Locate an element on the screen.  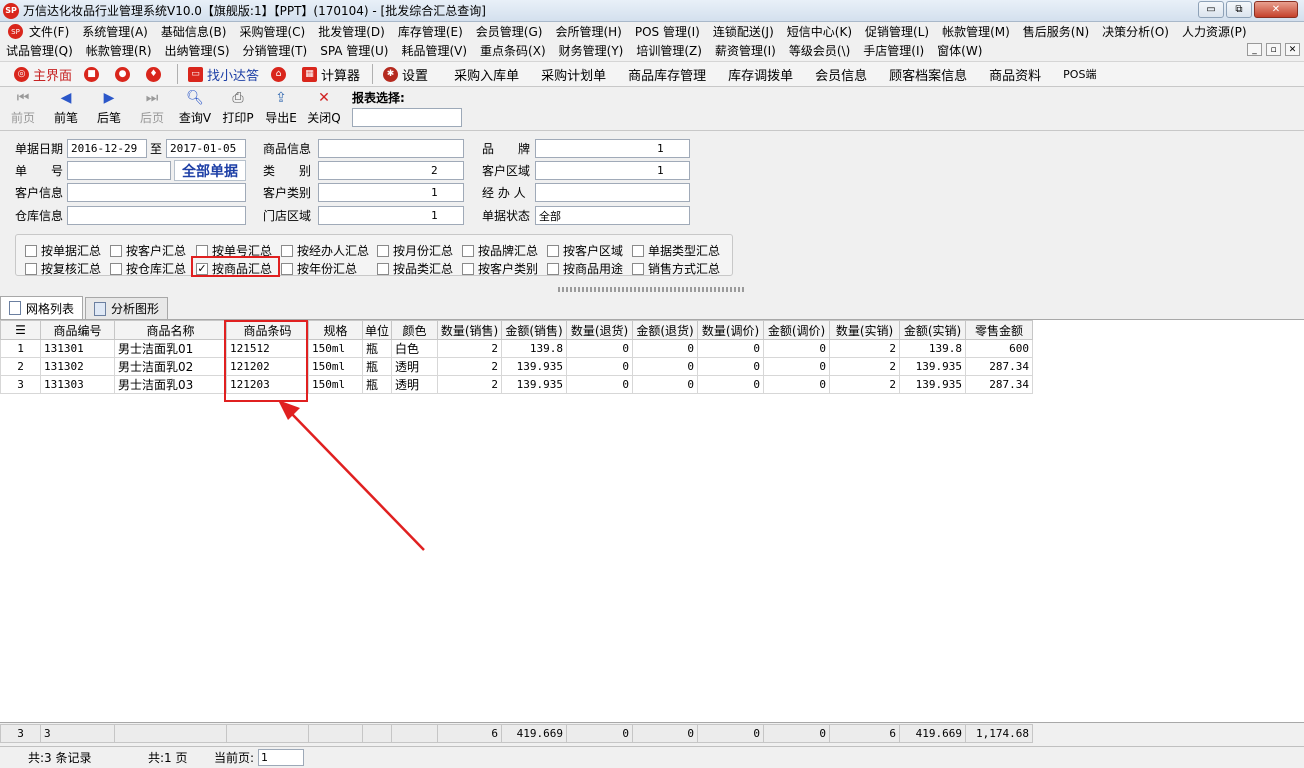
link-goods-data: 商品资料 is located at coordinates (1015, 74).